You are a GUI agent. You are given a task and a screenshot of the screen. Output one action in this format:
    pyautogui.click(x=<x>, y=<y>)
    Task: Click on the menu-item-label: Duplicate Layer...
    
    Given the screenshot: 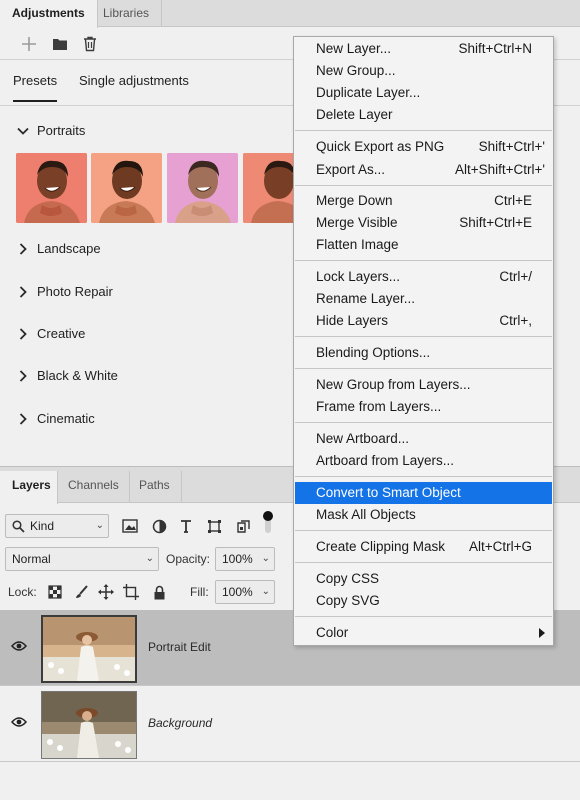 What is the action you would take?
    pyautogui.click(x=368, y=92)
    